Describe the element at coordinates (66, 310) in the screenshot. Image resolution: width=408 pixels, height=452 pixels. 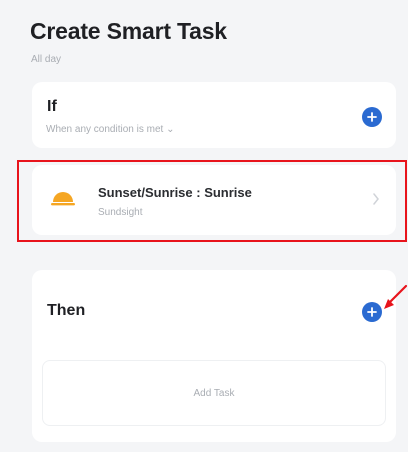
I see `then-heading: Then` at that location.